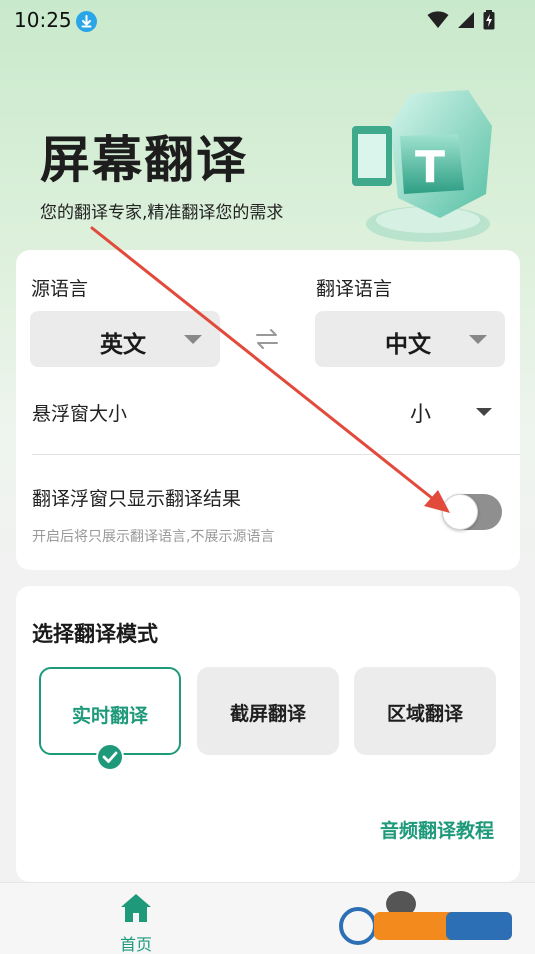  I want to click on mode-label: 实时翻译, so click(109, 716).